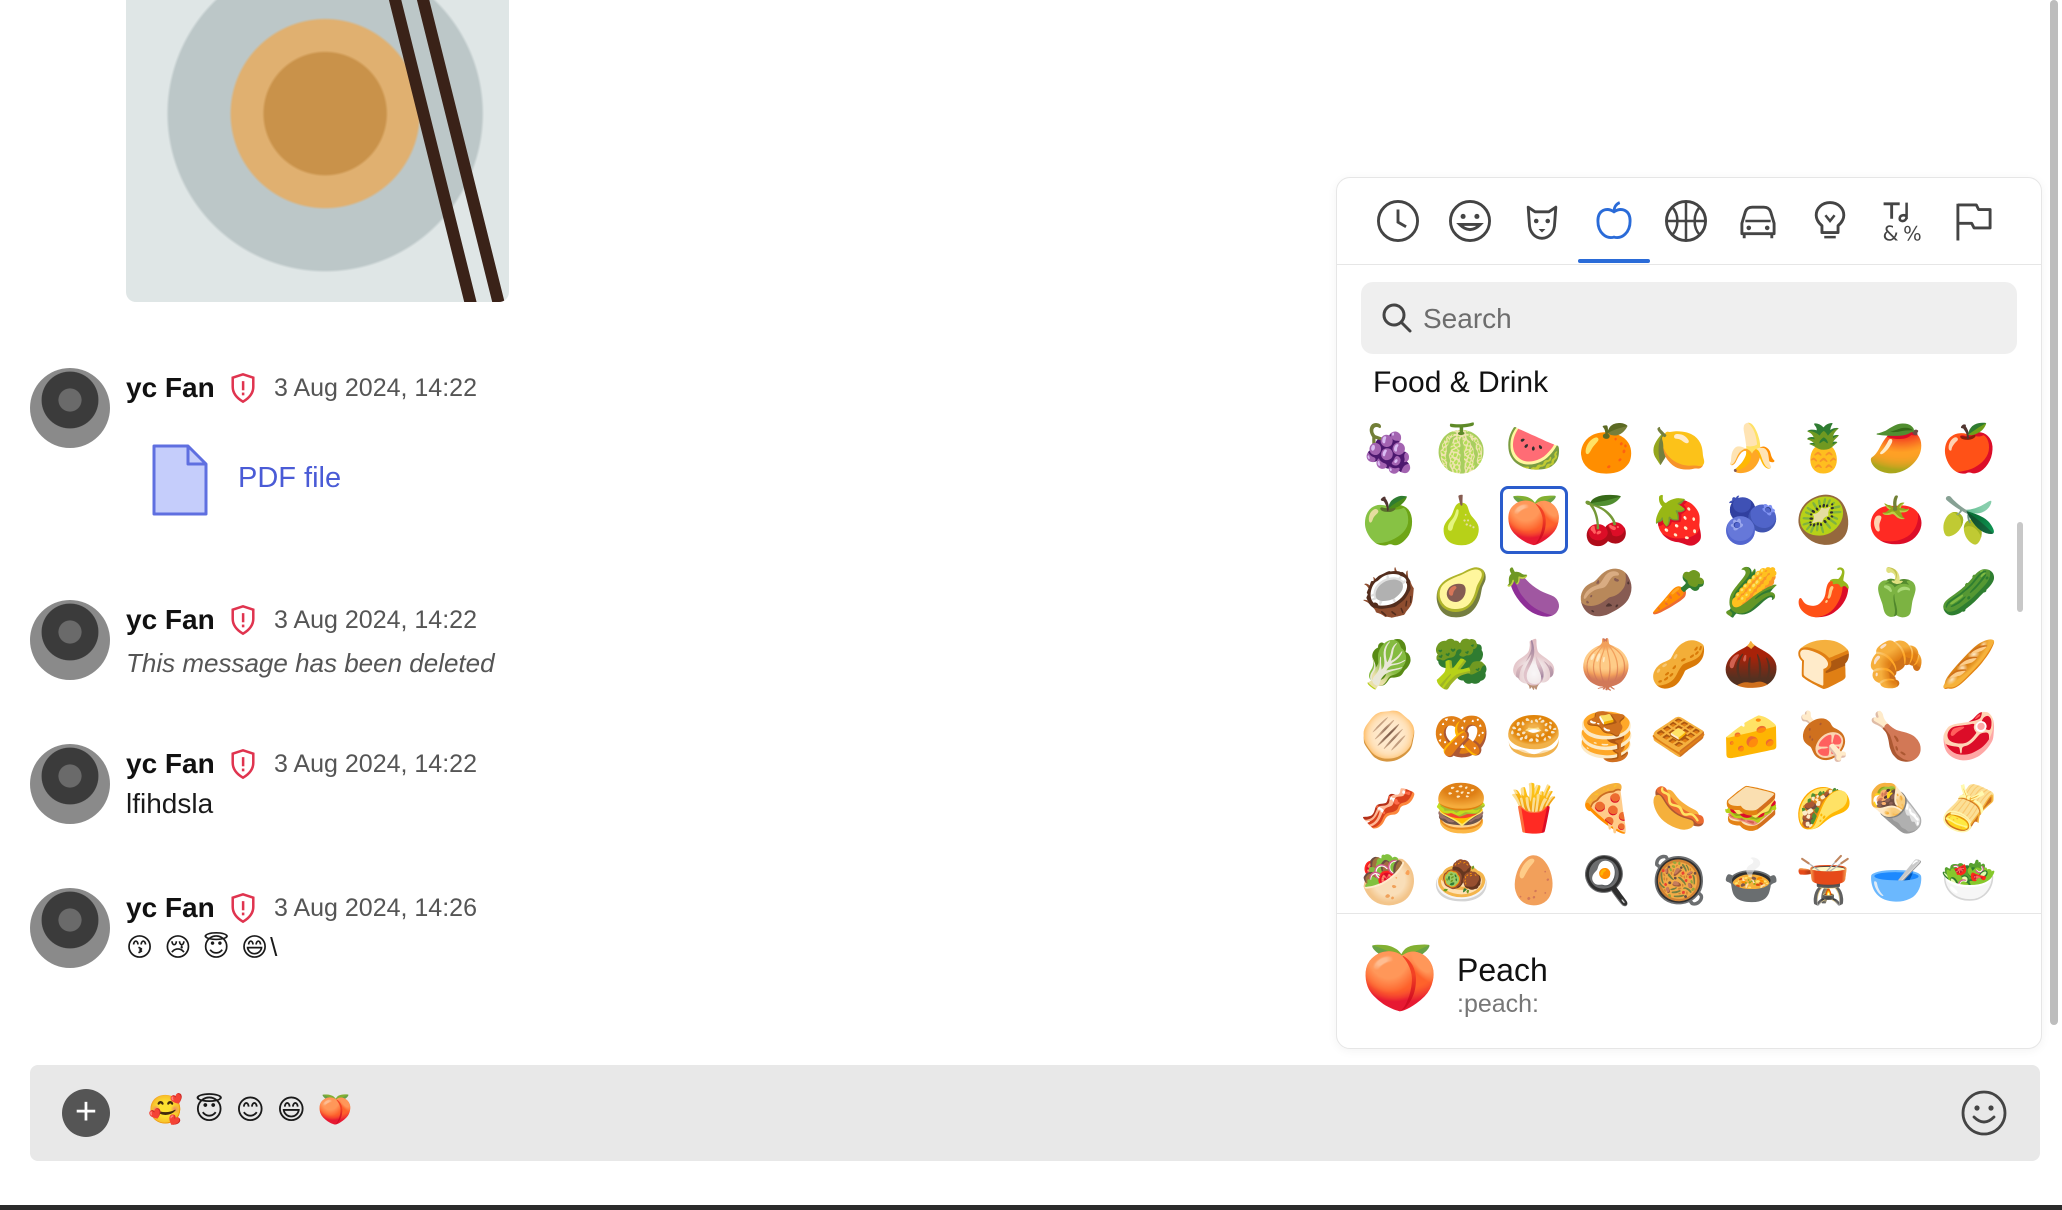  I want to click on emoji-cell: 🍒, so click(1607, 520).